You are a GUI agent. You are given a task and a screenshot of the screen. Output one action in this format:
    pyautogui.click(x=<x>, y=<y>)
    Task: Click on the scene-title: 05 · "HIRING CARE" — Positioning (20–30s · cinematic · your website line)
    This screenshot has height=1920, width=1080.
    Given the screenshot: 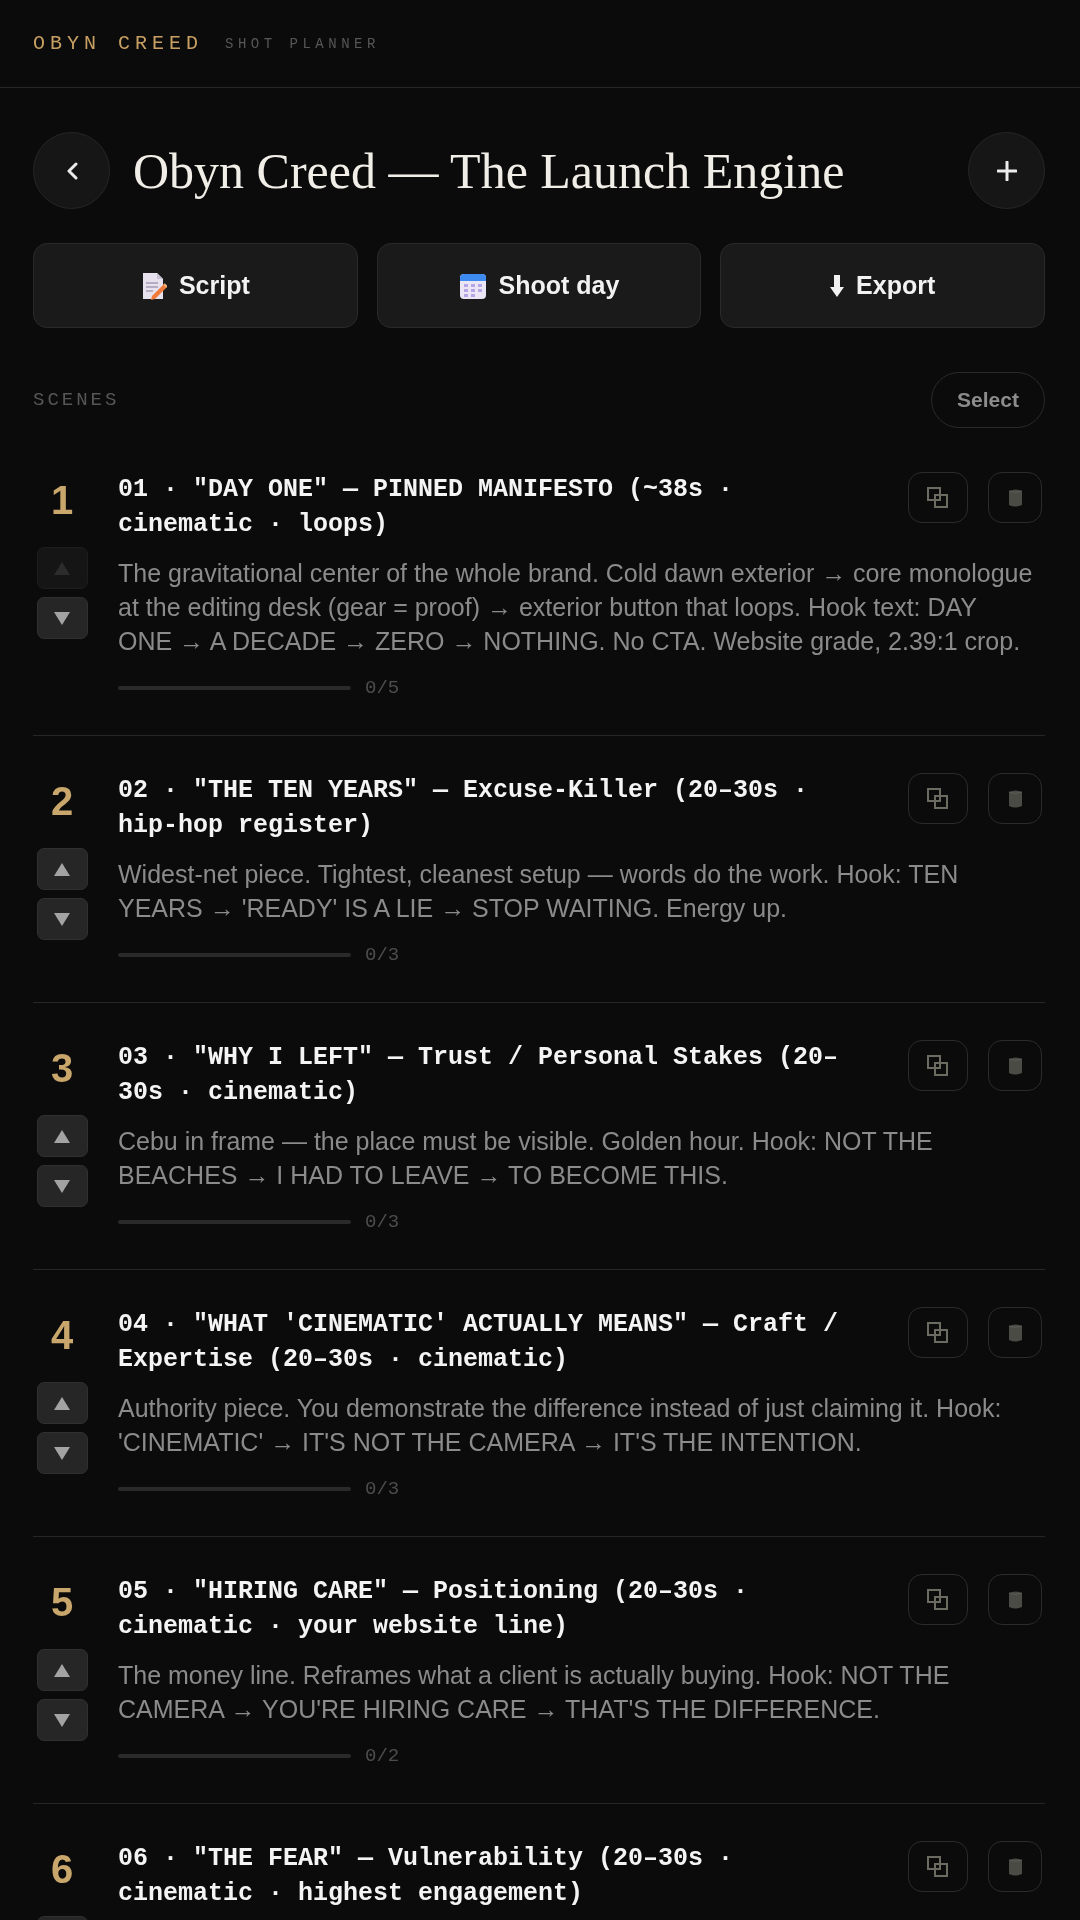 What is the action you would take?
    pyautogui.click(x=434, y=1609)
    